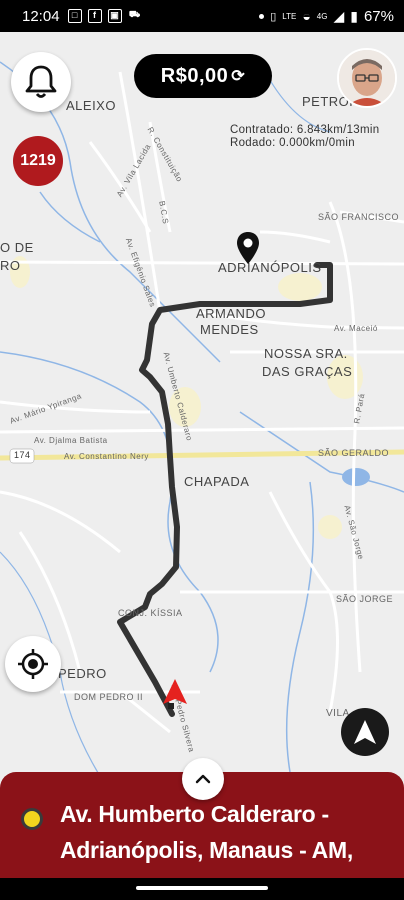  Describe the element at coordinates (71, 440) in the screenshot. I see `map-street-label: Av. Djalma Batista` at that location.